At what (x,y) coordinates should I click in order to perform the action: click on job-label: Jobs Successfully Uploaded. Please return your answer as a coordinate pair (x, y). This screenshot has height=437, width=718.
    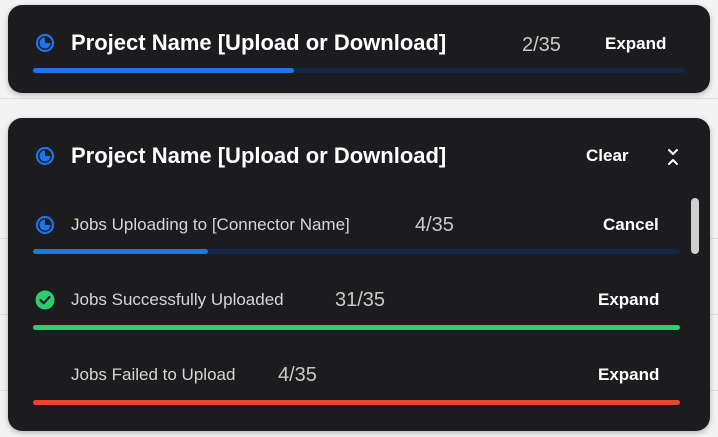
    Looking at the image, I should click on (177, 299).